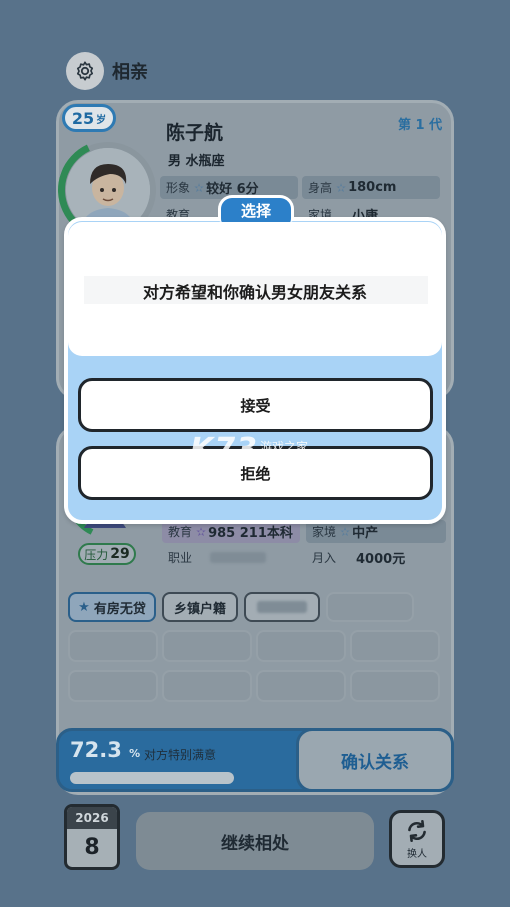  Describe the element at coordinates (96, 554) in the screenshot. I see `pressure-label: 压力` at that location.